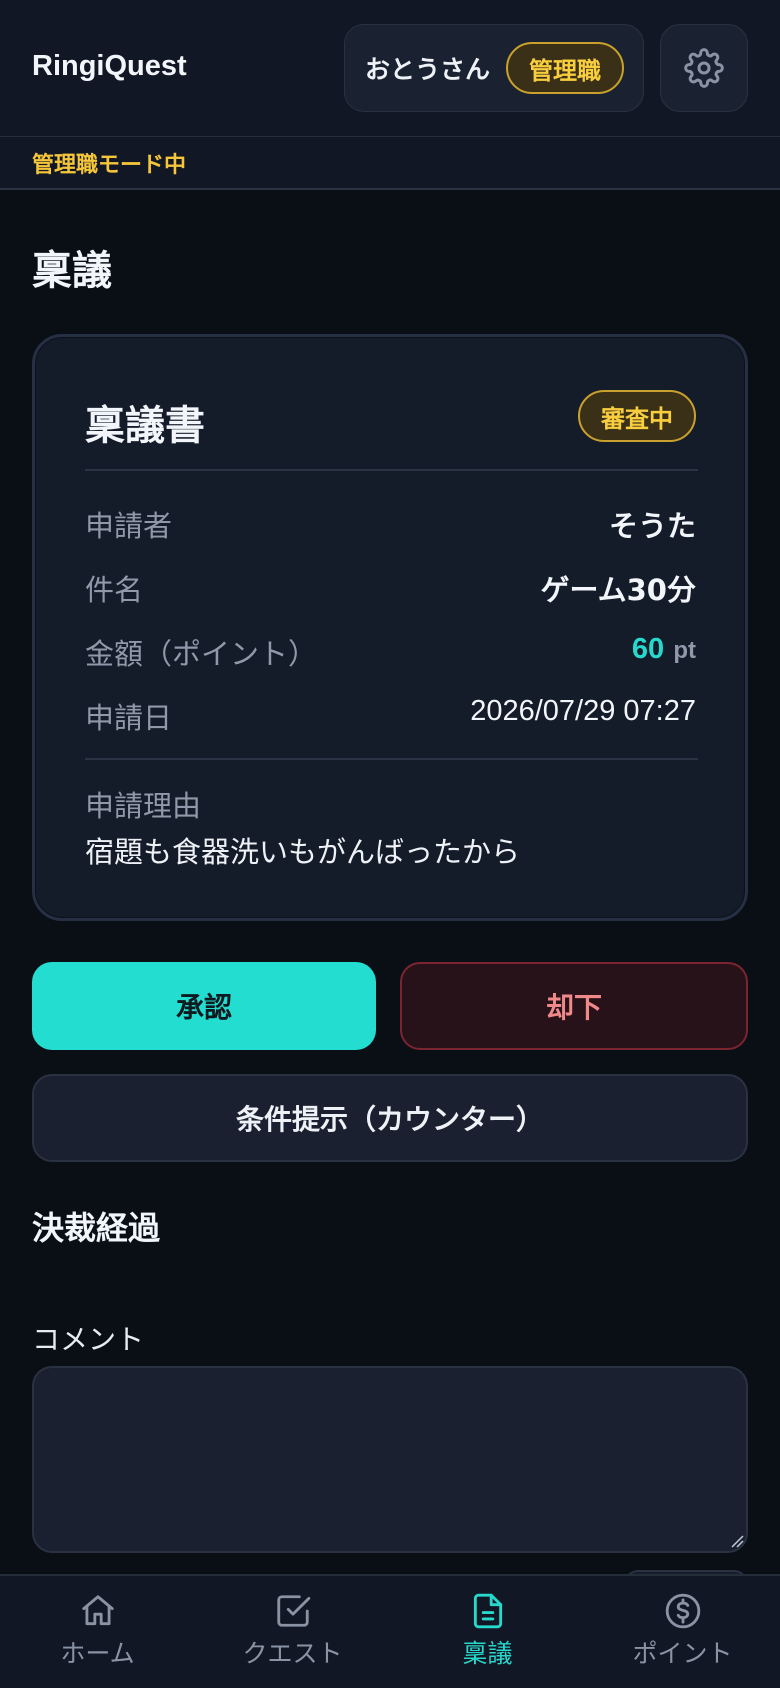 The height and width of the screenshot is (1688, 780). What do you see at coordinates (574, 1006) in the screenshot?
I see `reject-button: 却下` at bounding box center [574, 1006].